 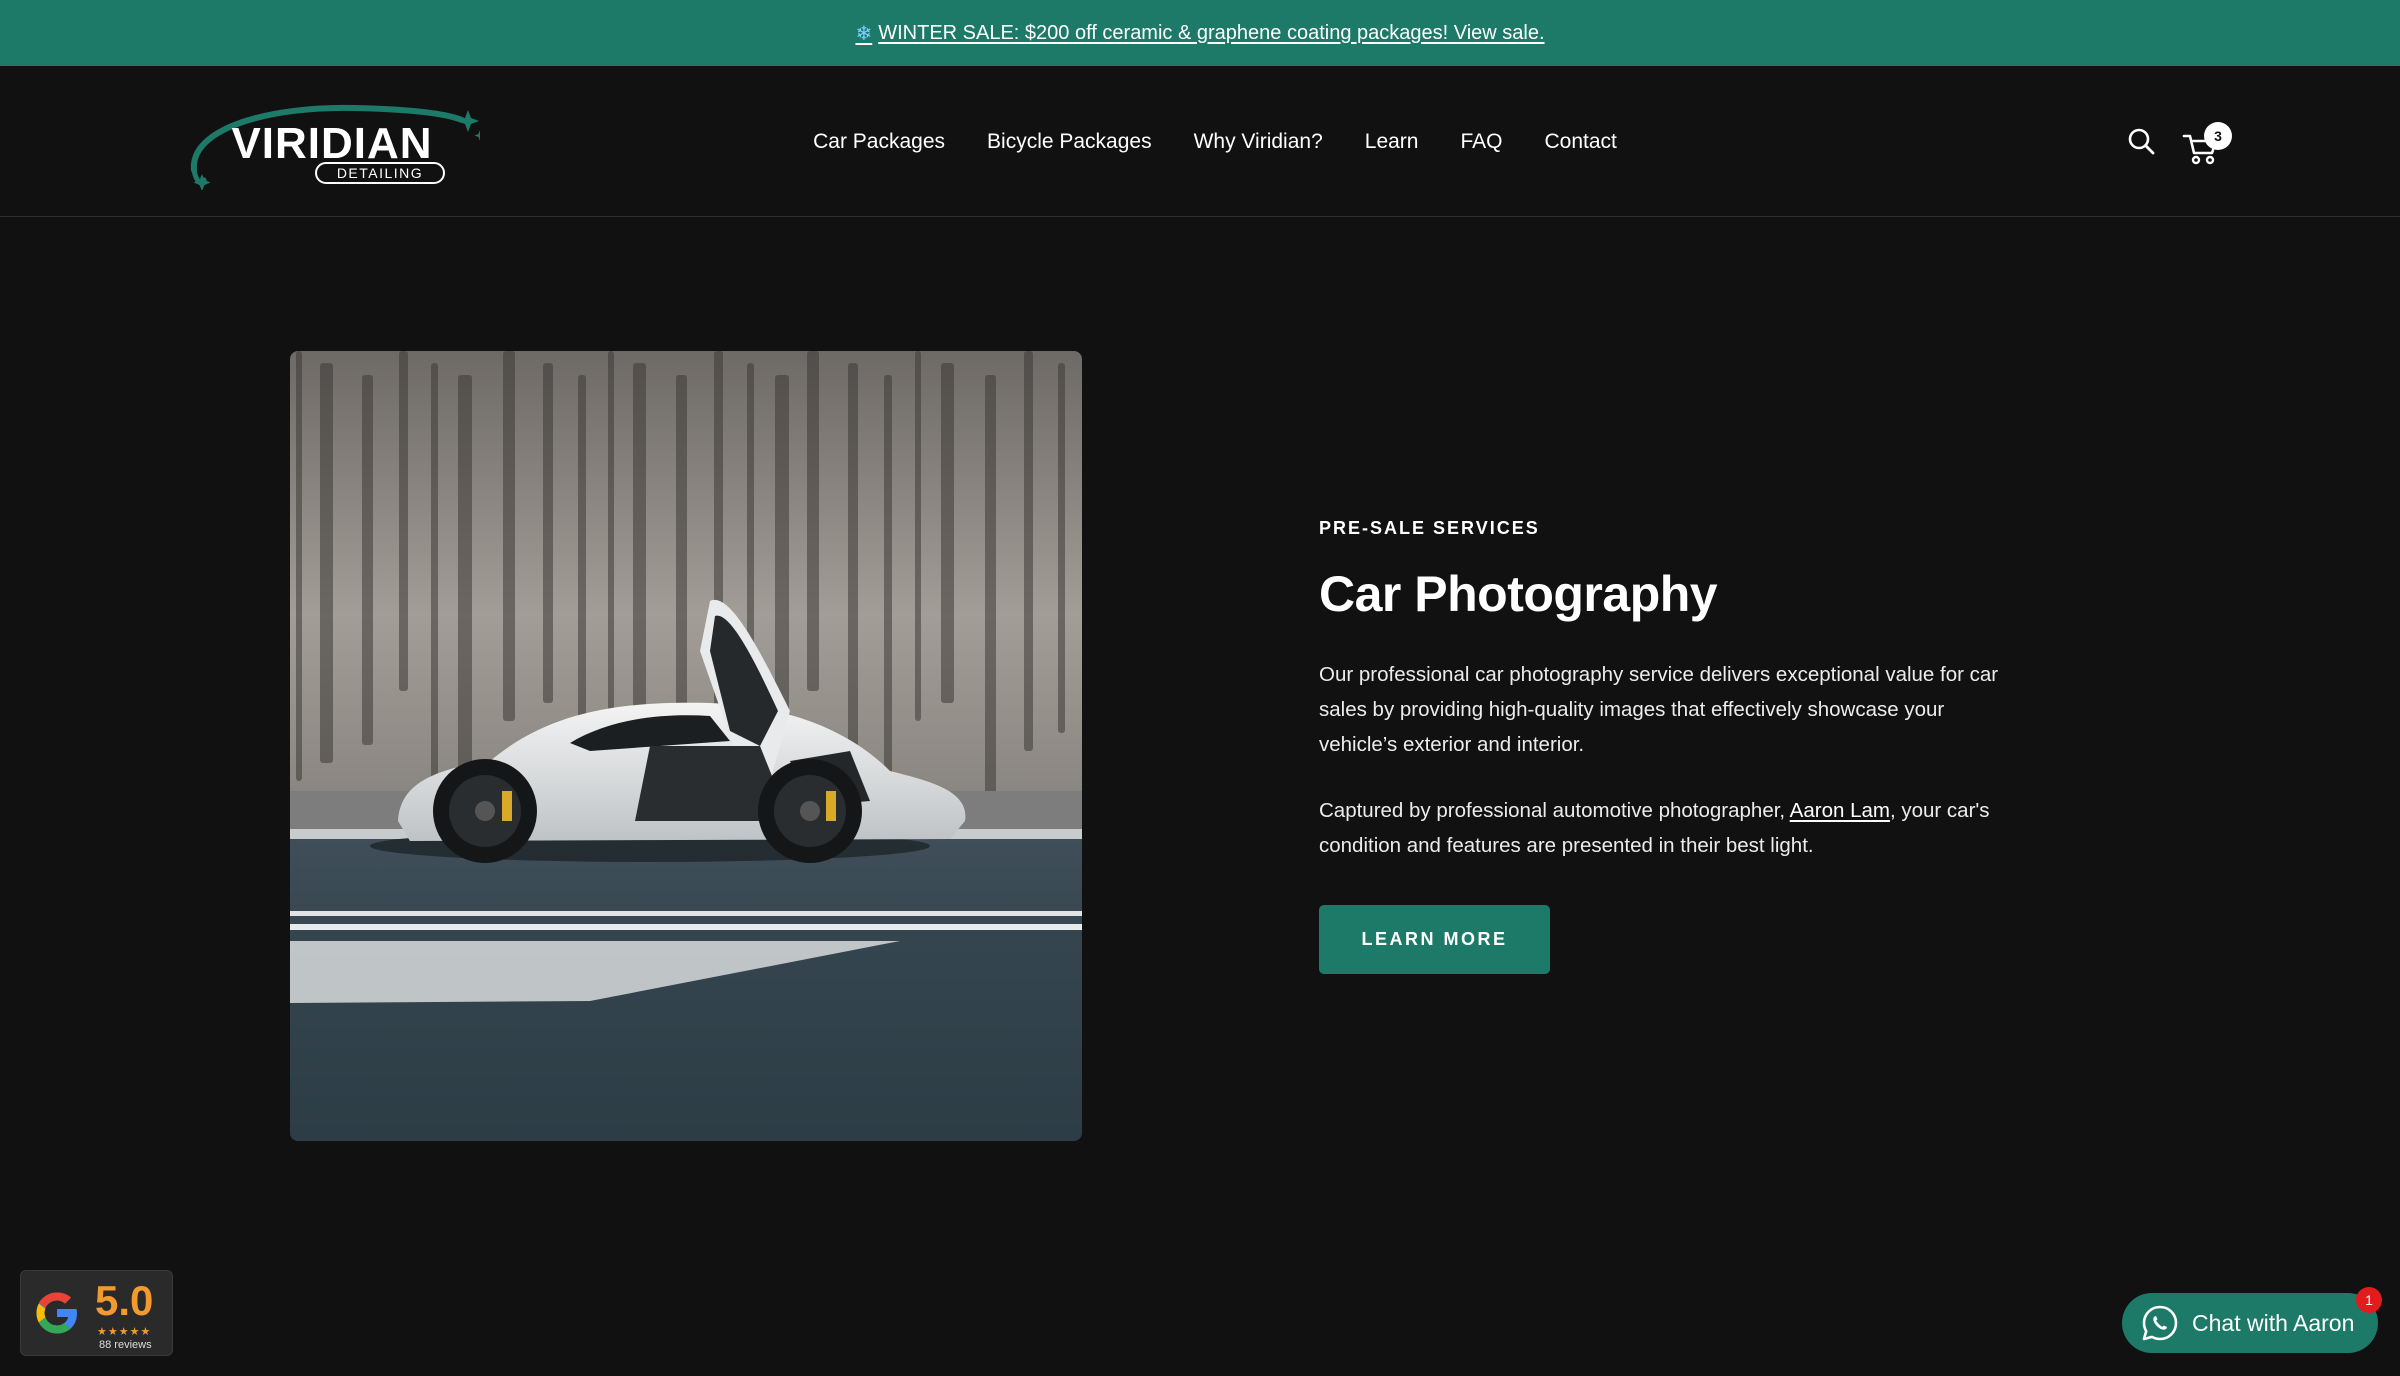 I want to click on nav-why-viridian: Why Viridian?, so click(x=1258, y=142).